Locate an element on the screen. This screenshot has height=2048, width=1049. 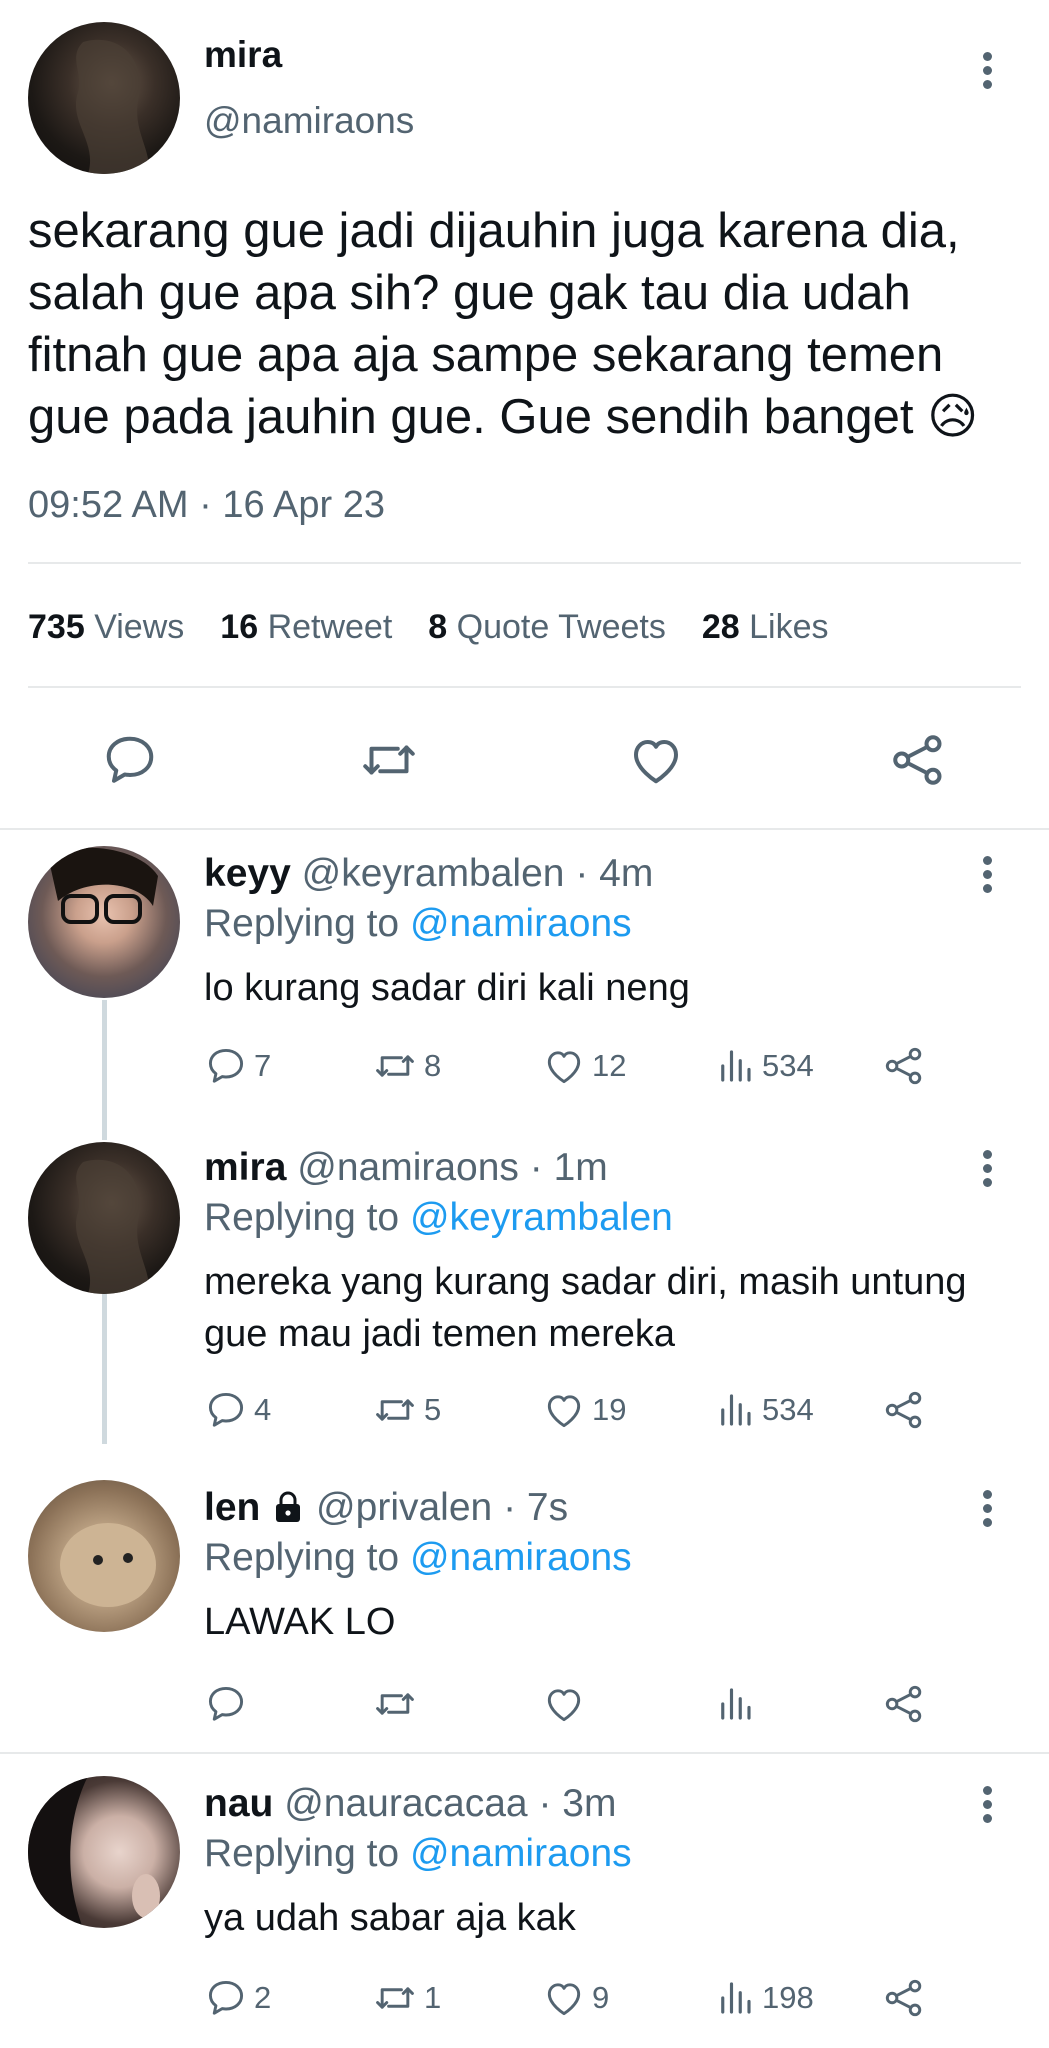
views-count: 735 is located at coordinates (56, 627).